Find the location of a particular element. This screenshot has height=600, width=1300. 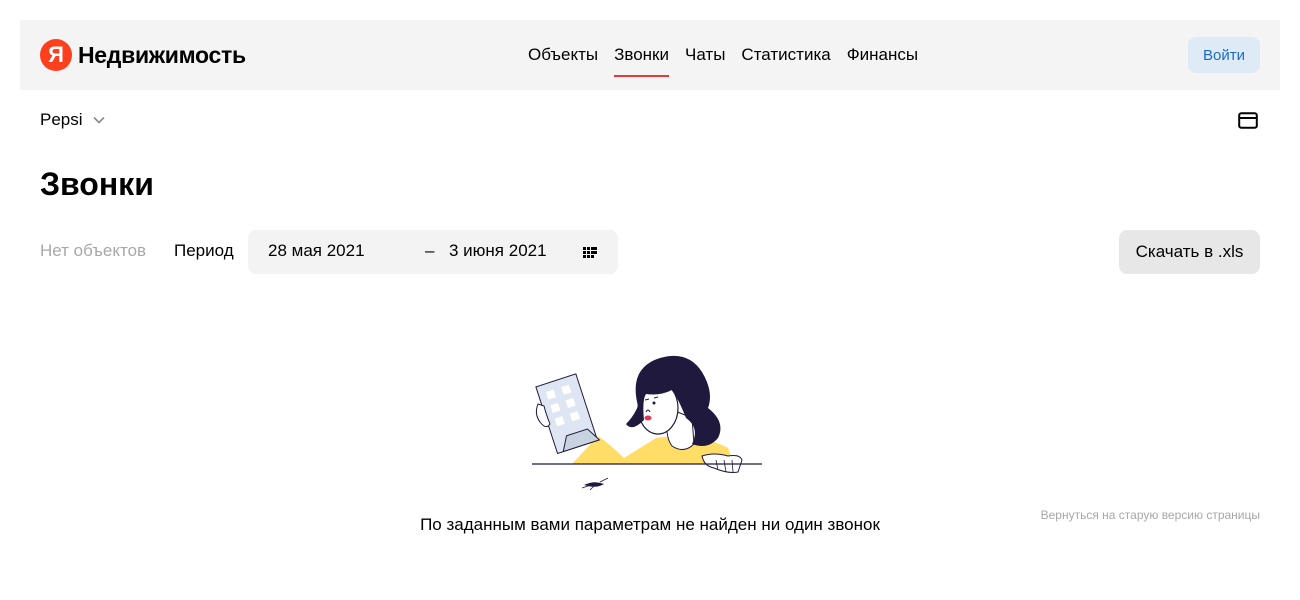

nav-item-calls: Звонки is located at coordinates (641, 55).